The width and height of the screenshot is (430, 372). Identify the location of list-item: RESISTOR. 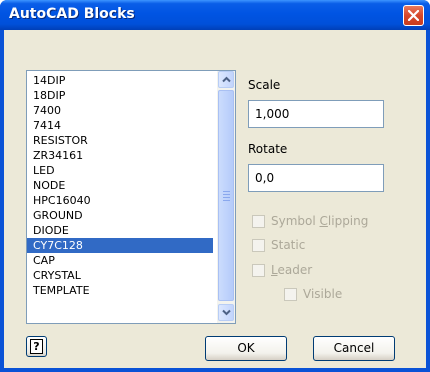
(120, 140).